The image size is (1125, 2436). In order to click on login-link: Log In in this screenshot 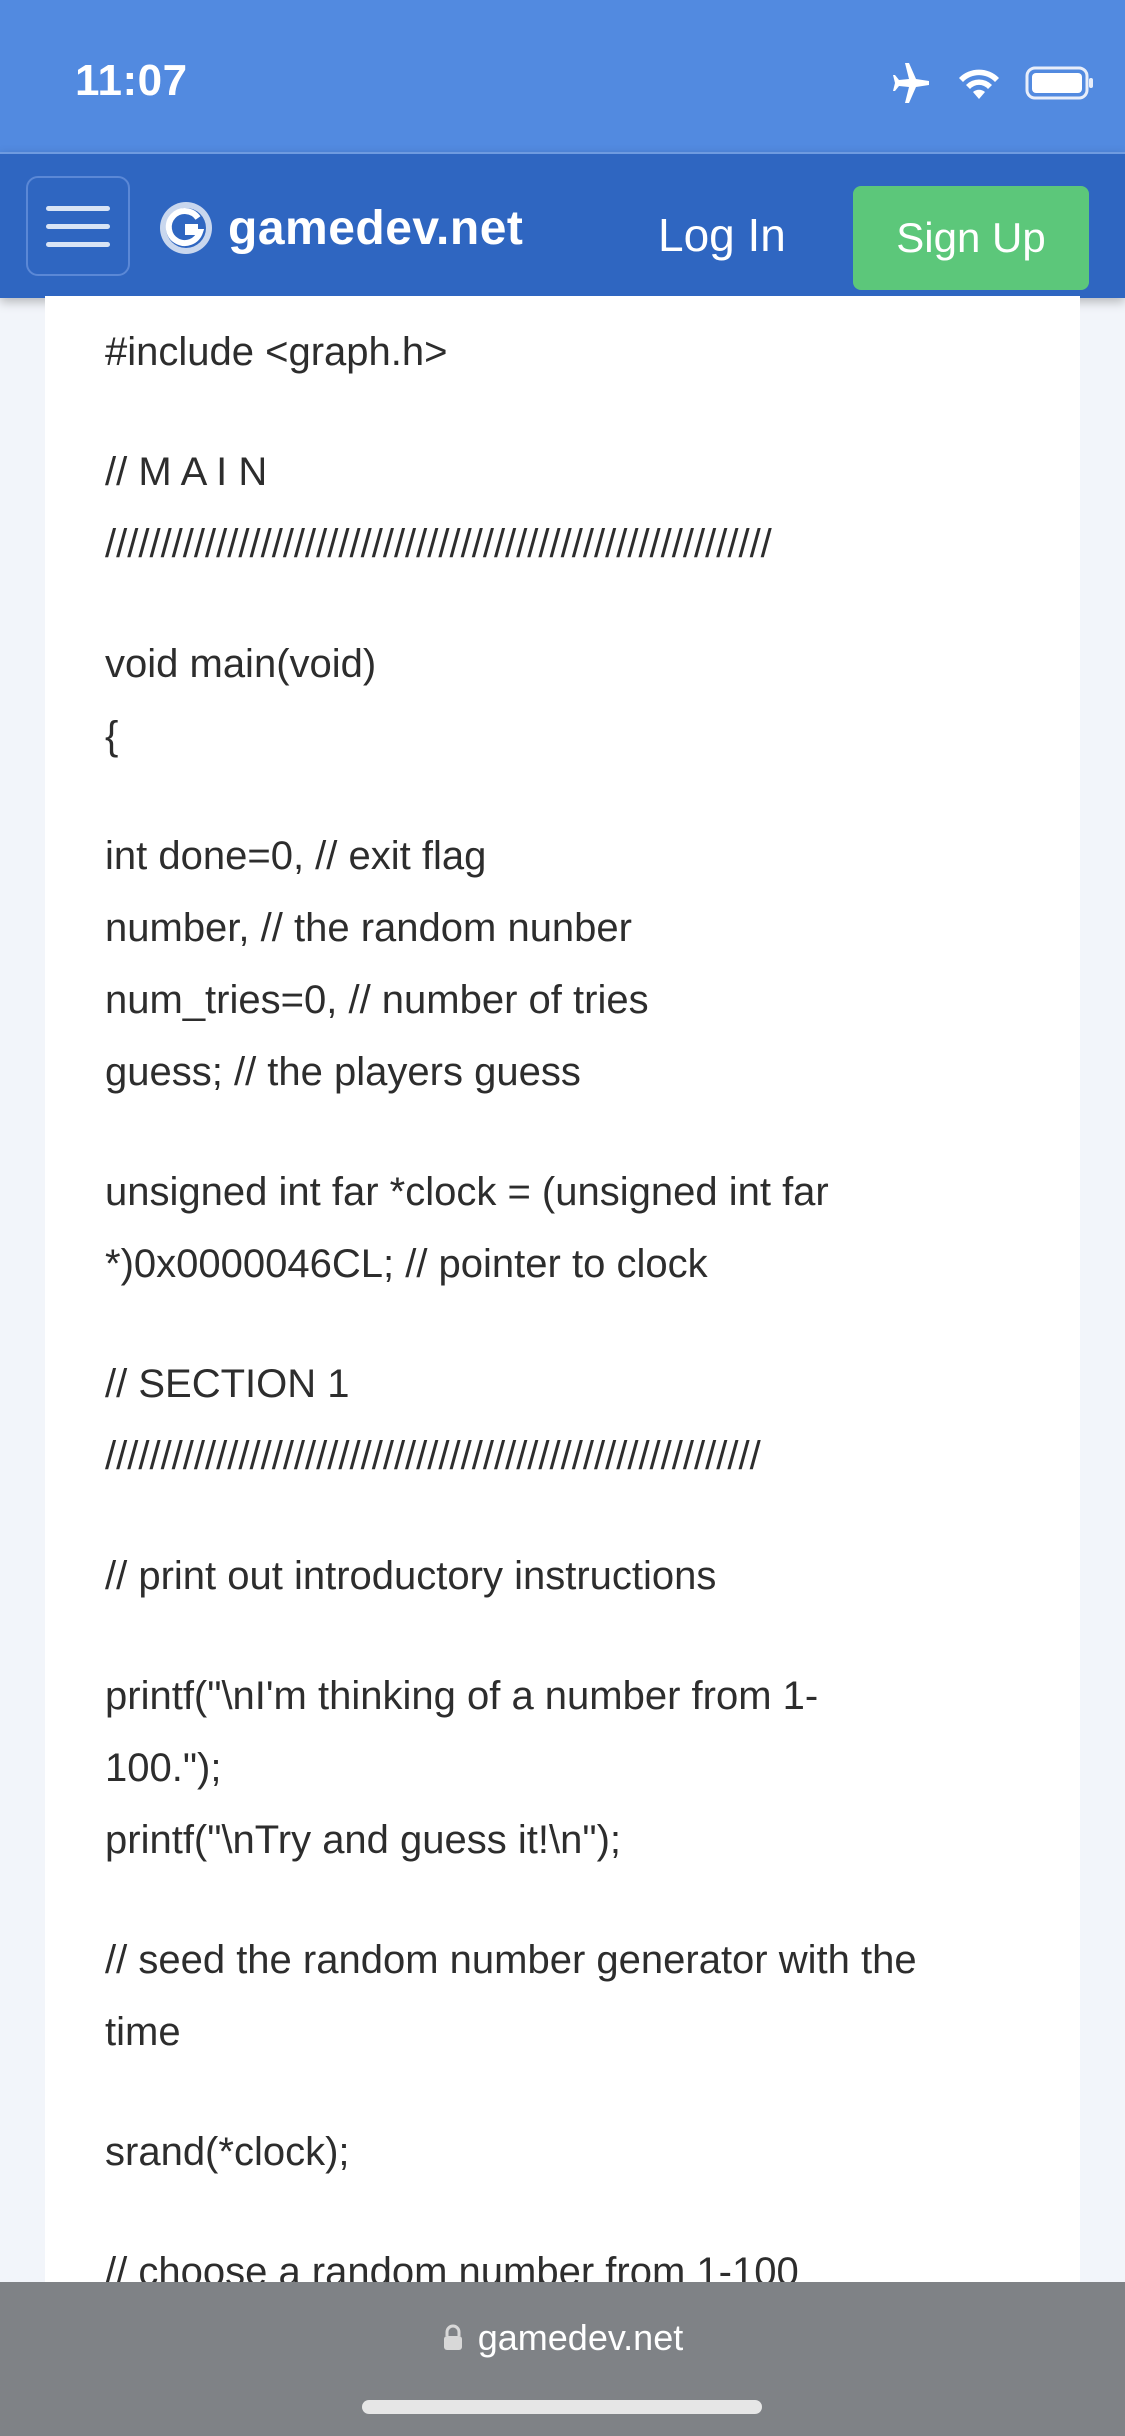, I will do `click(722, 235)`.